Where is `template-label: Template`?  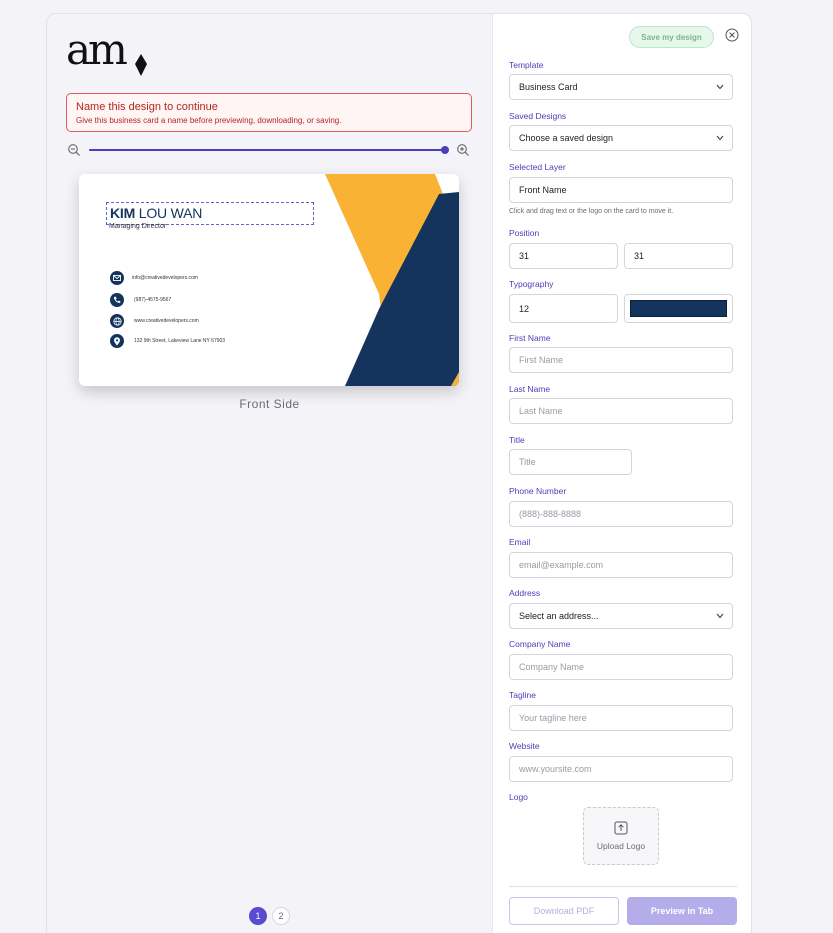
template-label: Template is located at coordinates (526, 65).